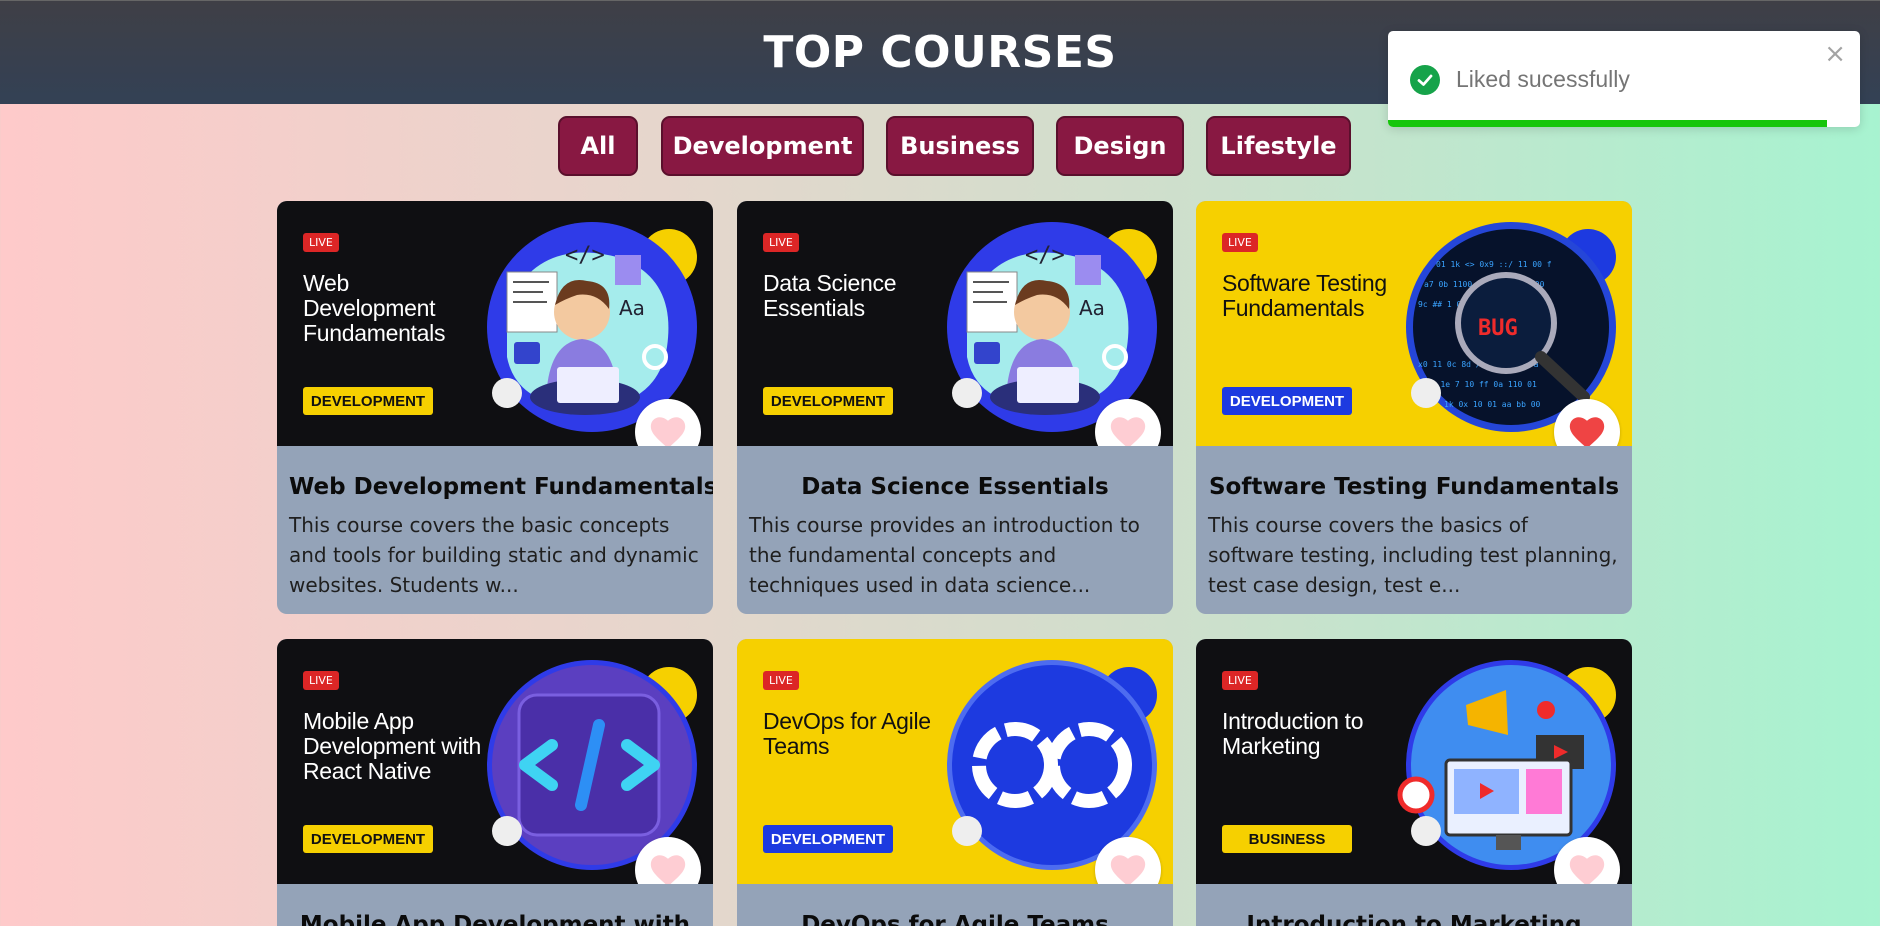 The image size is (1880, 926). What do you see at coordinates (1494, 264) in the screenshot?
I see `svg-text: 01 1k <> 0x9 ::/ 11 00 f` at bounding box center [1494, 264].